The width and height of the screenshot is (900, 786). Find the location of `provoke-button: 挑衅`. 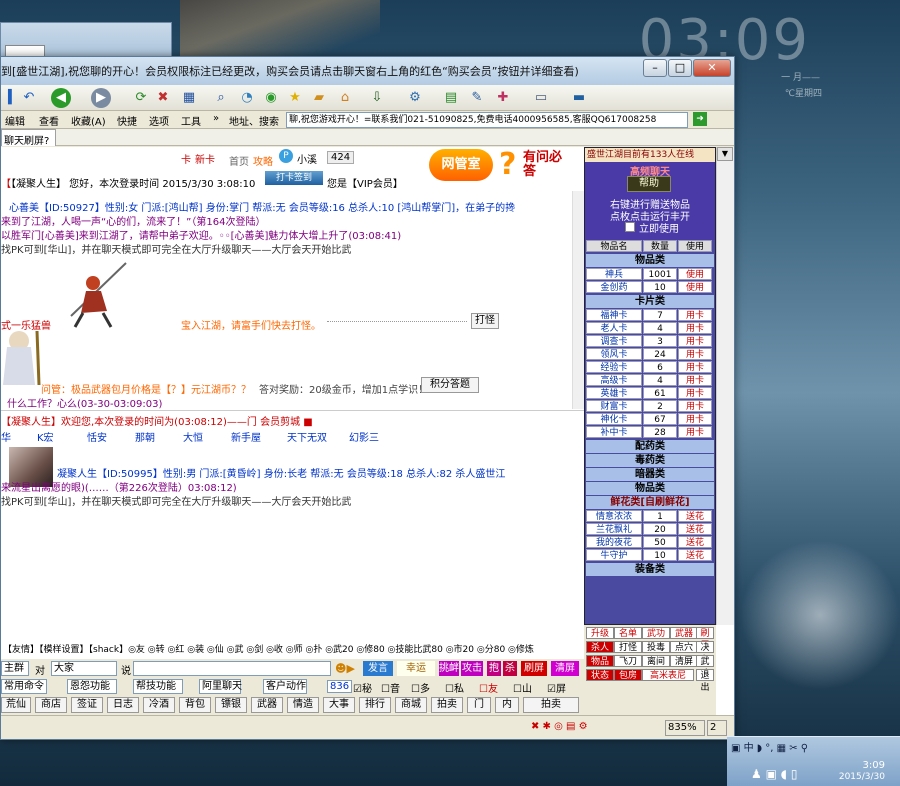

provoke-button: 挑衅 is located at coordinates (449, 668).